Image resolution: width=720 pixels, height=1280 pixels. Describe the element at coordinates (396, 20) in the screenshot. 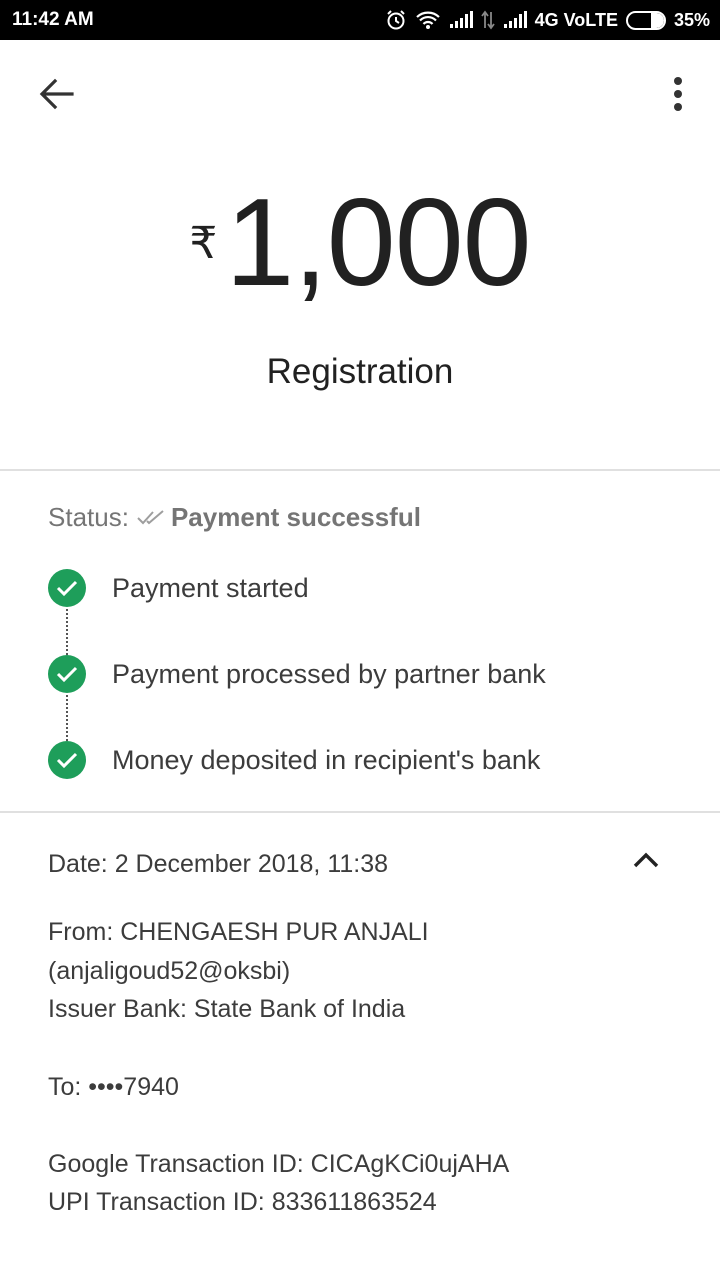

I see `alarm-icon` at that location.